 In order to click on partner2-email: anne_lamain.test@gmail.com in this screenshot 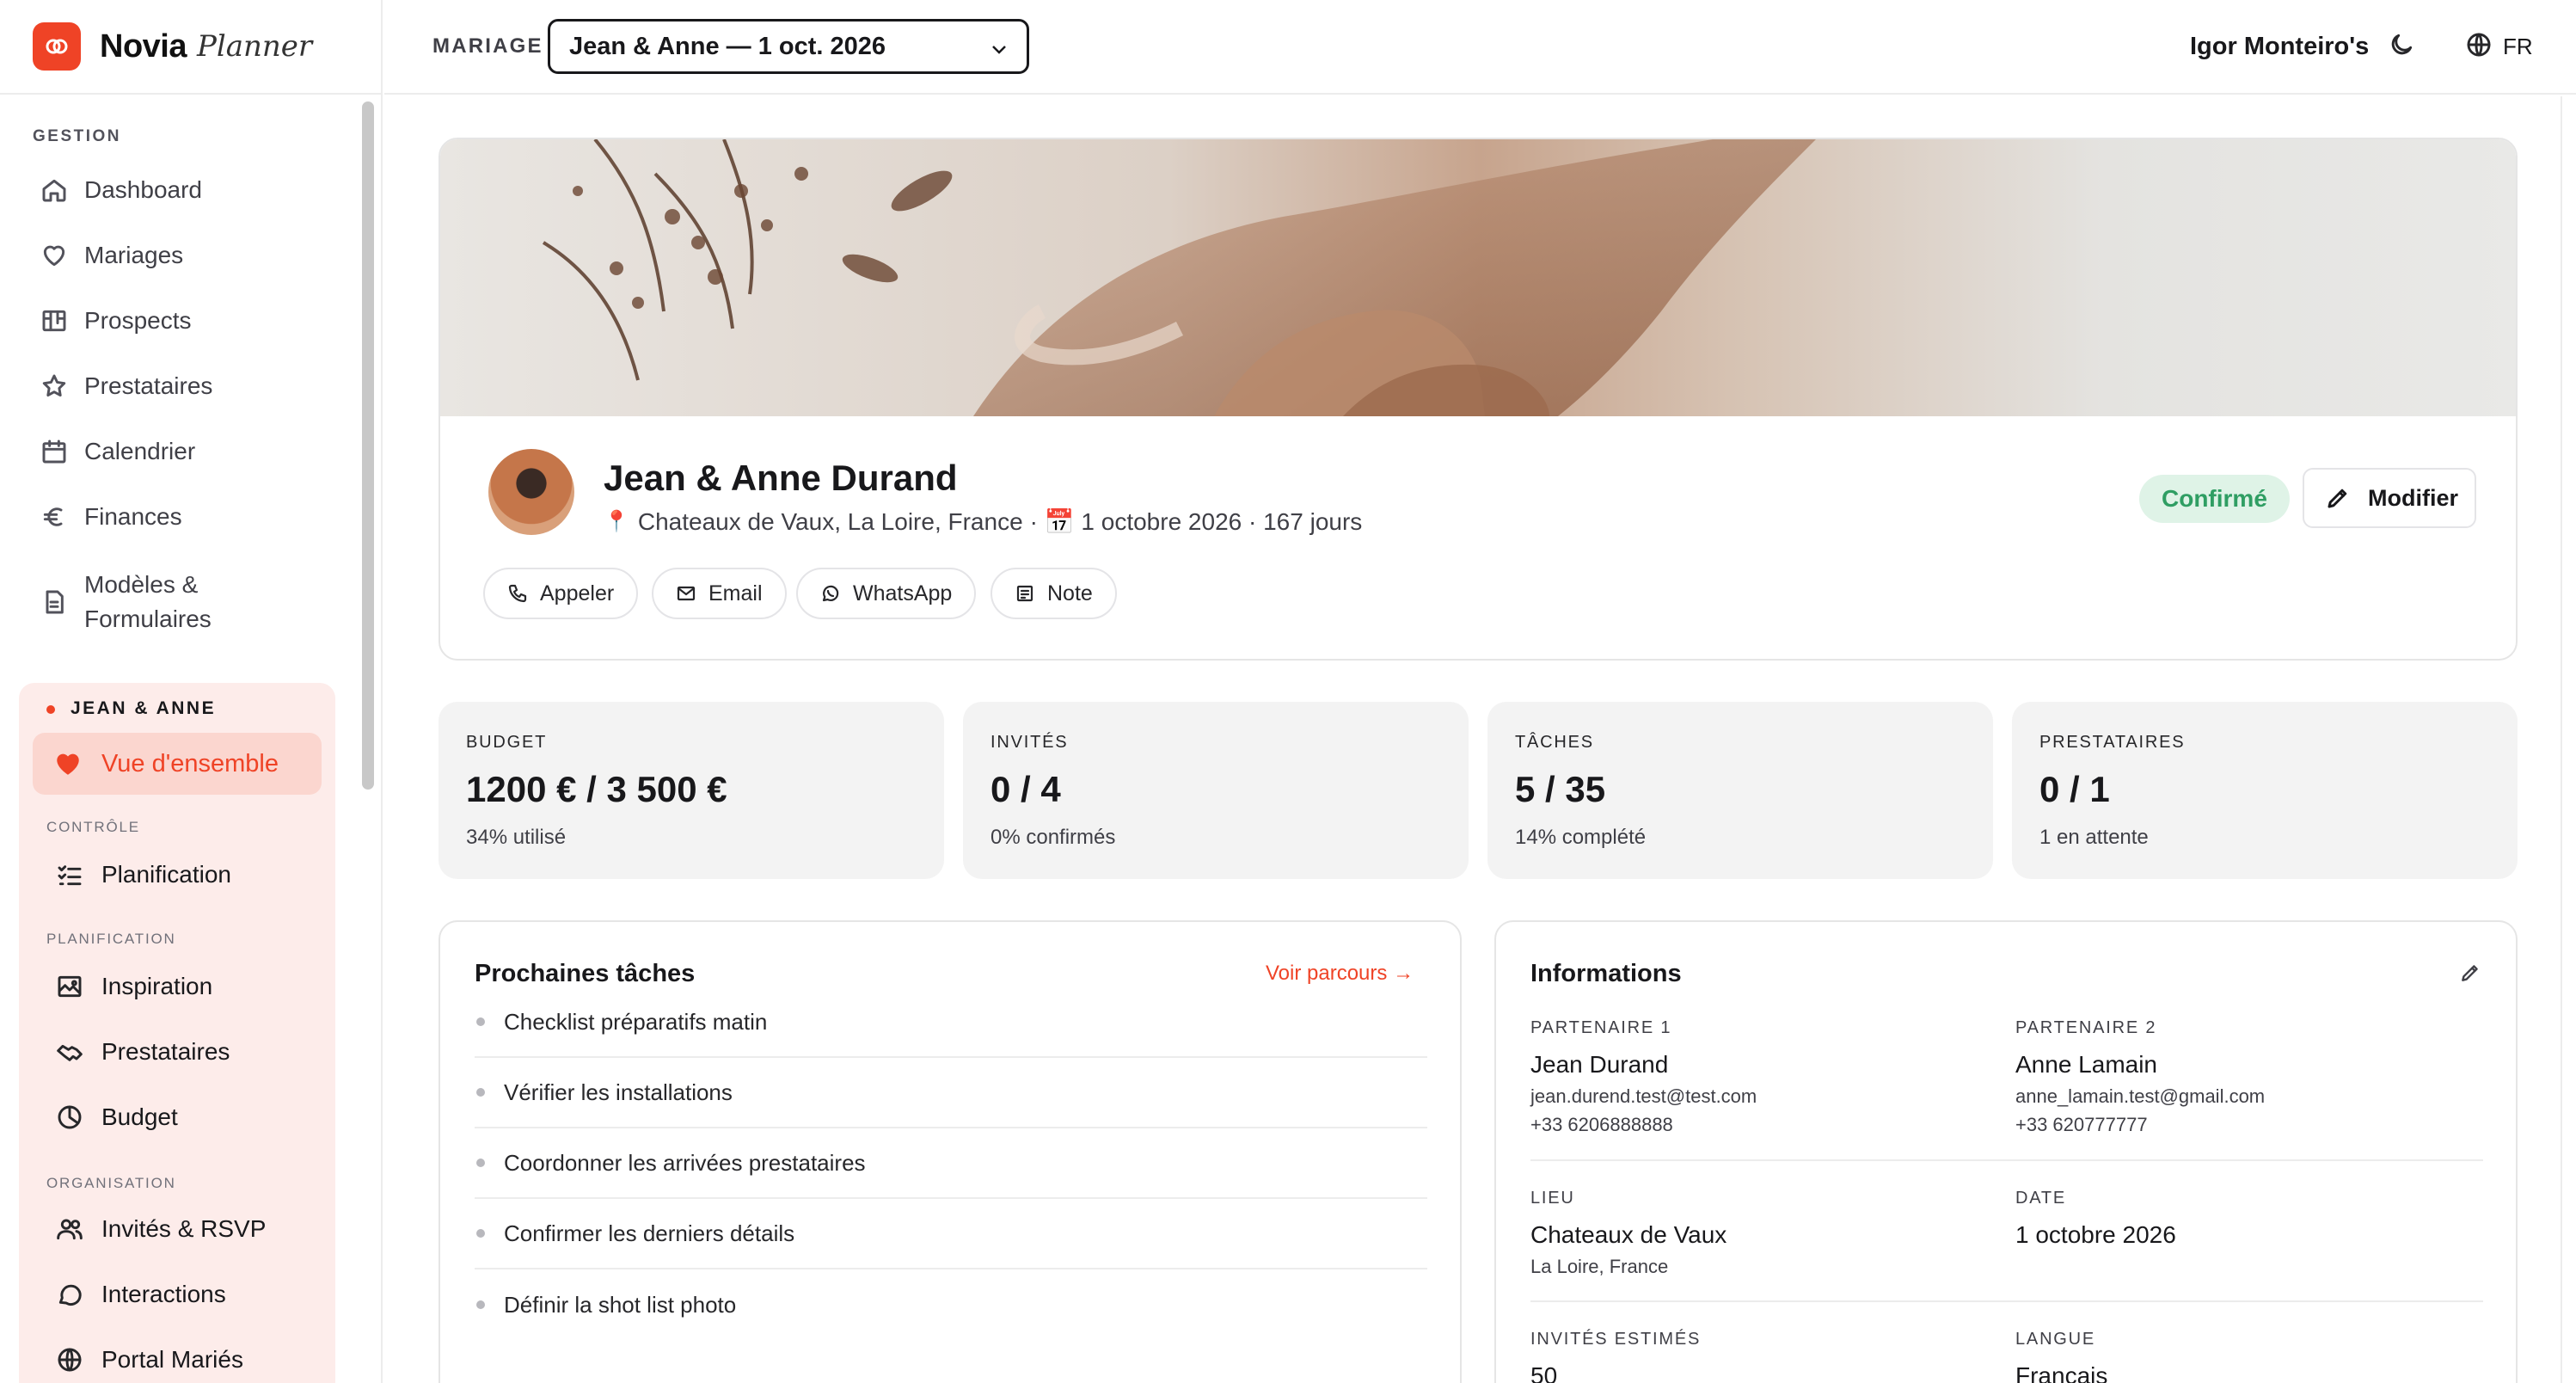, I will do `click(2140, 1096)`.